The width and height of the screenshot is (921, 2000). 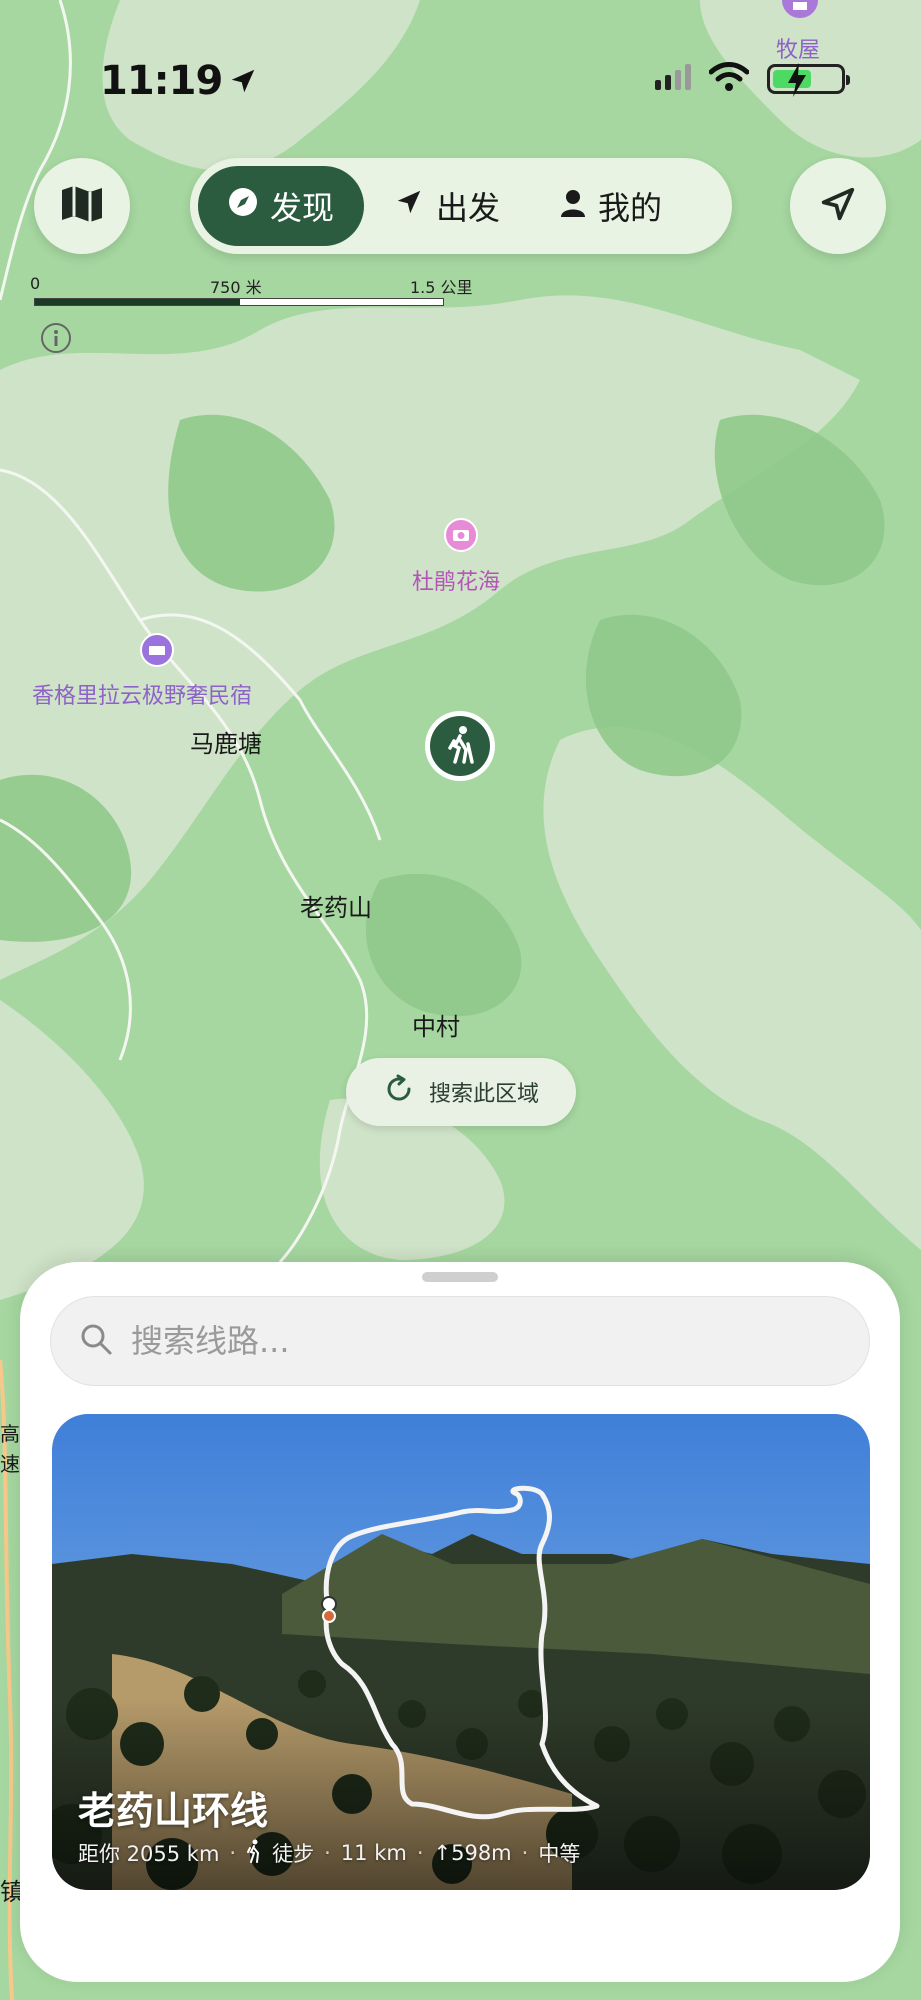 What do you see at coordinates (10, 1464) in the screenshot?
I see `map-edge-label-2: 速` at bounding box center [10, 1464].